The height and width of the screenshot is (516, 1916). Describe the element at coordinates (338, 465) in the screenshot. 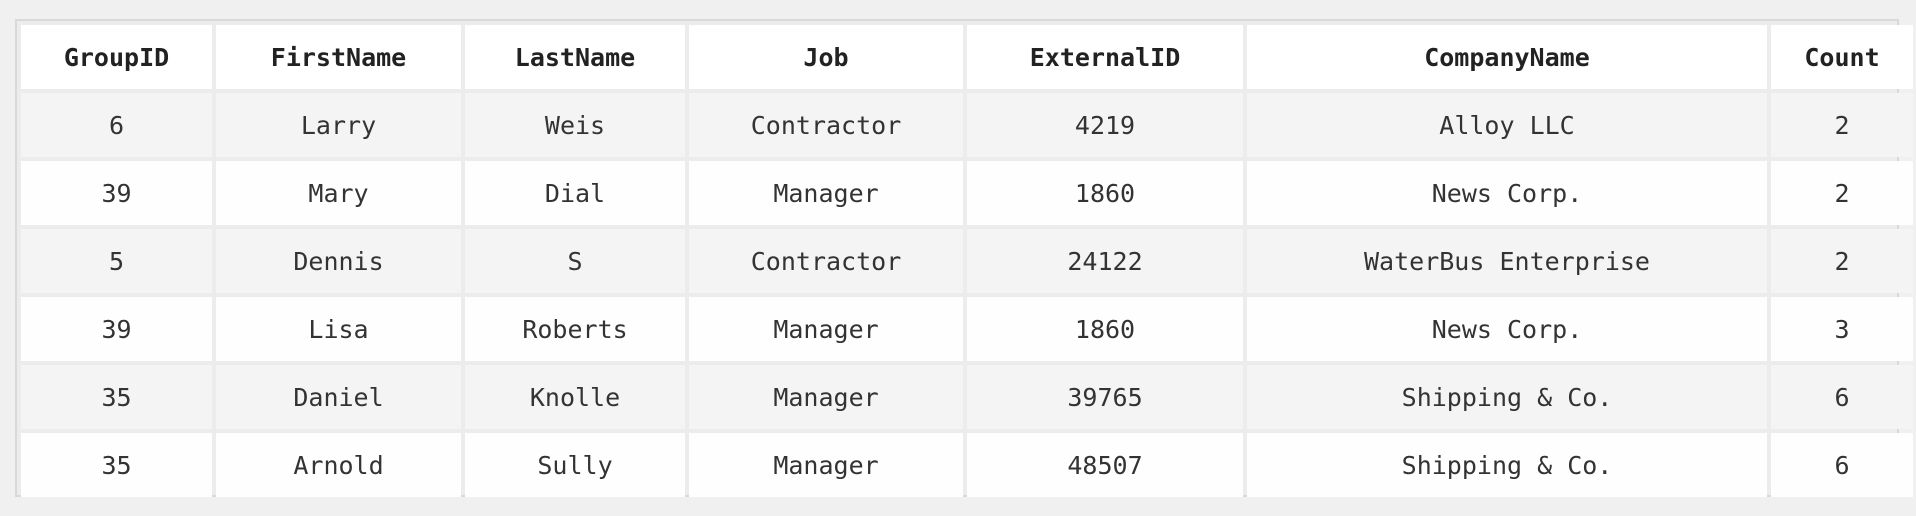

I see `cell-firstname: Arnold` at that location.